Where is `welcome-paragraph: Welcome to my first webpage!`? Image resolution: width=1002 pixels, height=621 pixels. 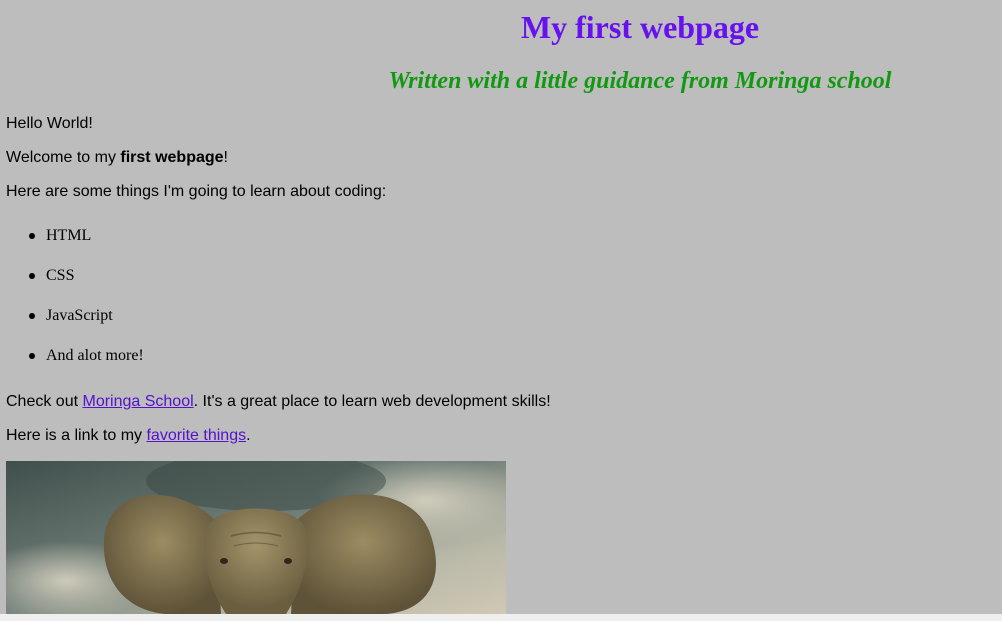 welcome-paragraph: Welcome to my first webpage! is located at coordinates (117, 158).